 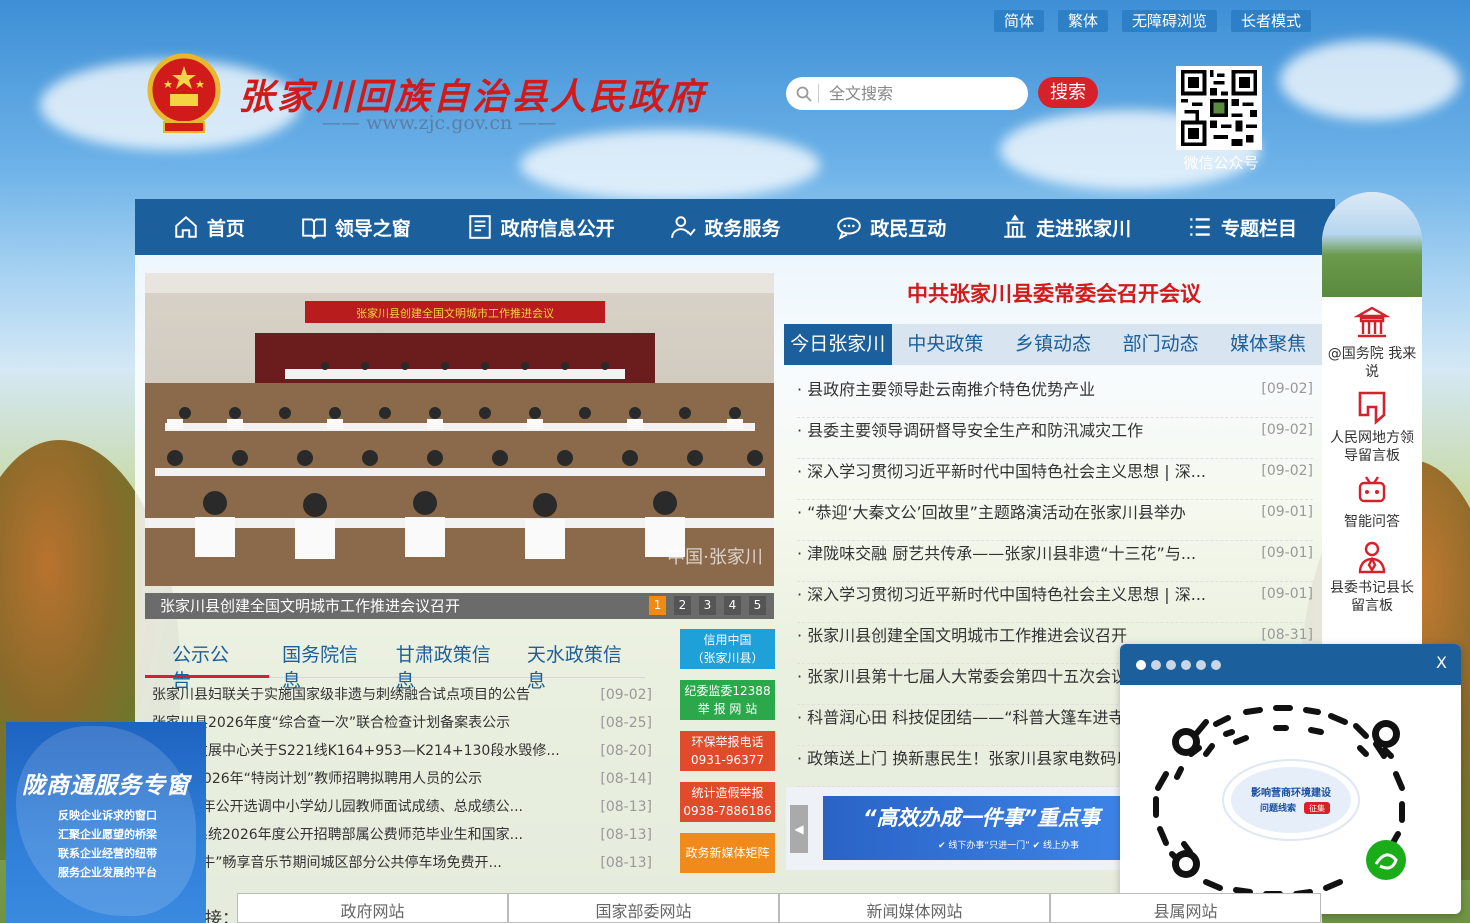 What do you see at coordinates (1372, 343) in the screenshot?
I see `side-state-council: @国务院 我来说` at bounding box center [1372, 343].